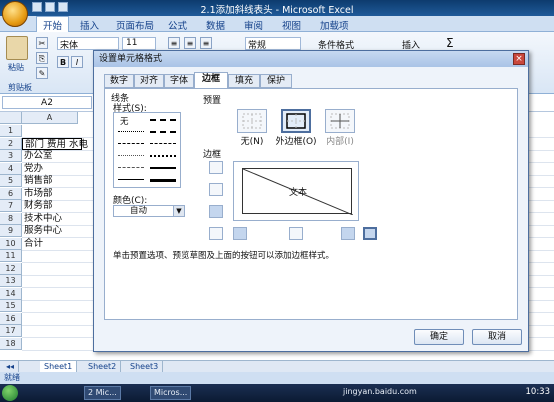 Image resolution: width=554 pixels, height=402 pixels. Describe the element at coordinates (55, 143) in the screenshot. I see `cell-a: 部门 费用 水电` at that location.